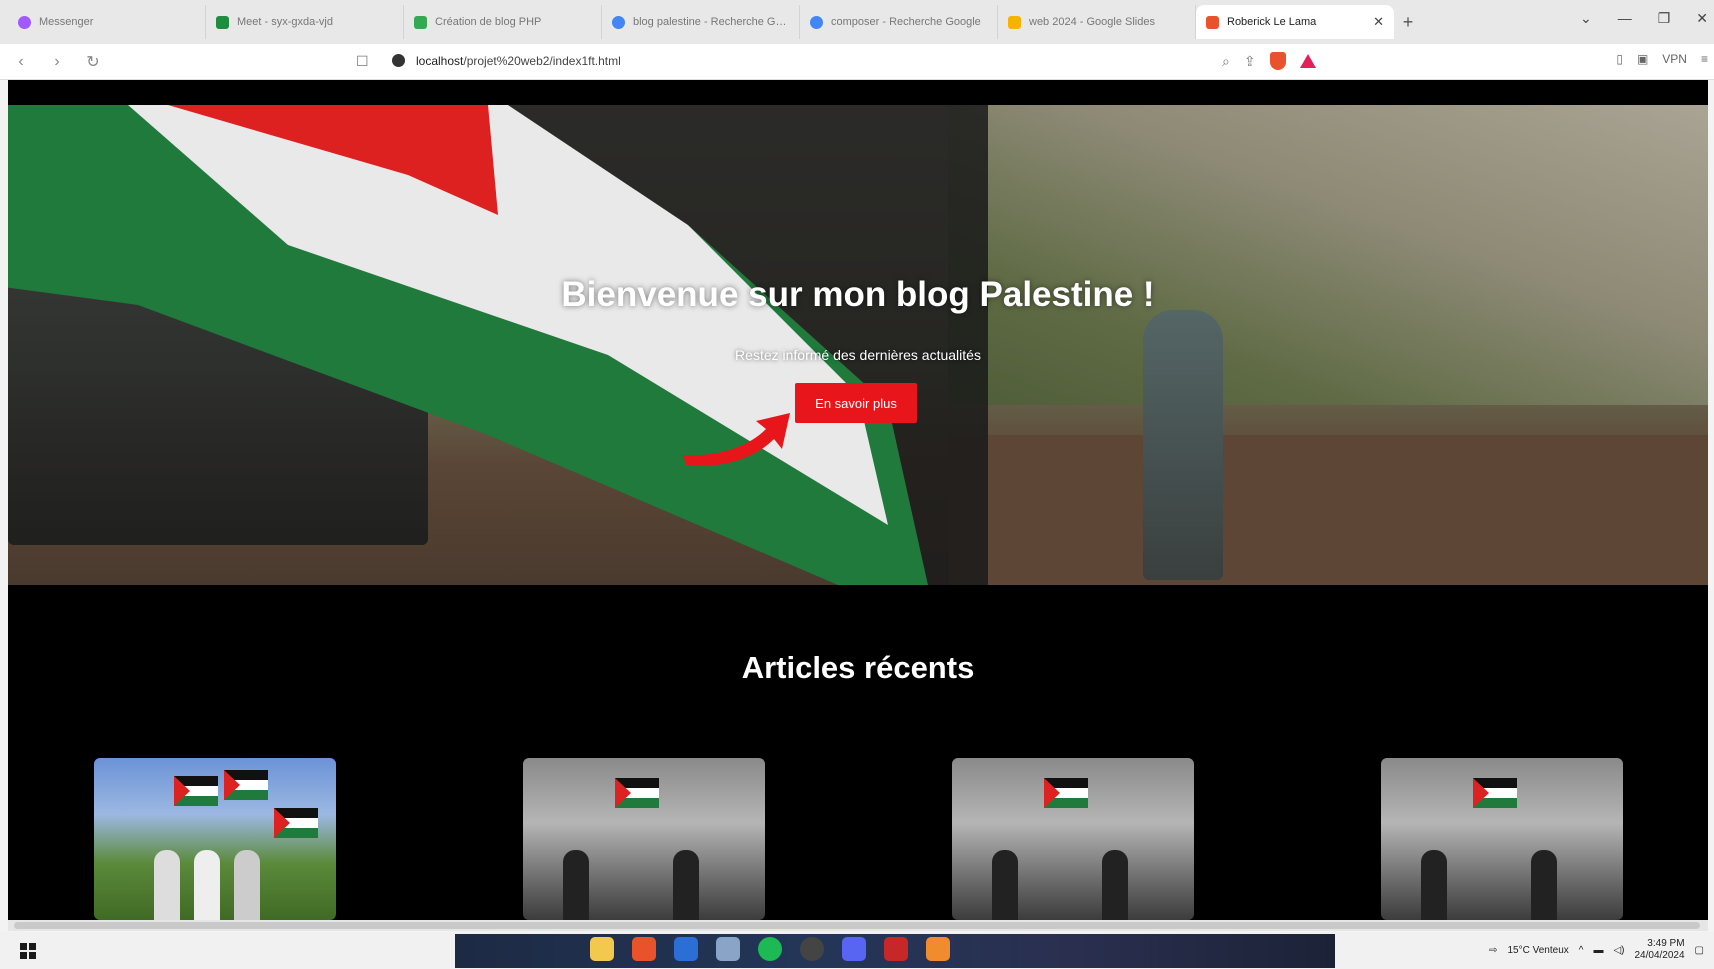  What do you see at coordinates (858, 294) in the screenshot?
I see `hero-title: Bienvenue sur mon blog Palestine !` at bounding box center [858, 294].